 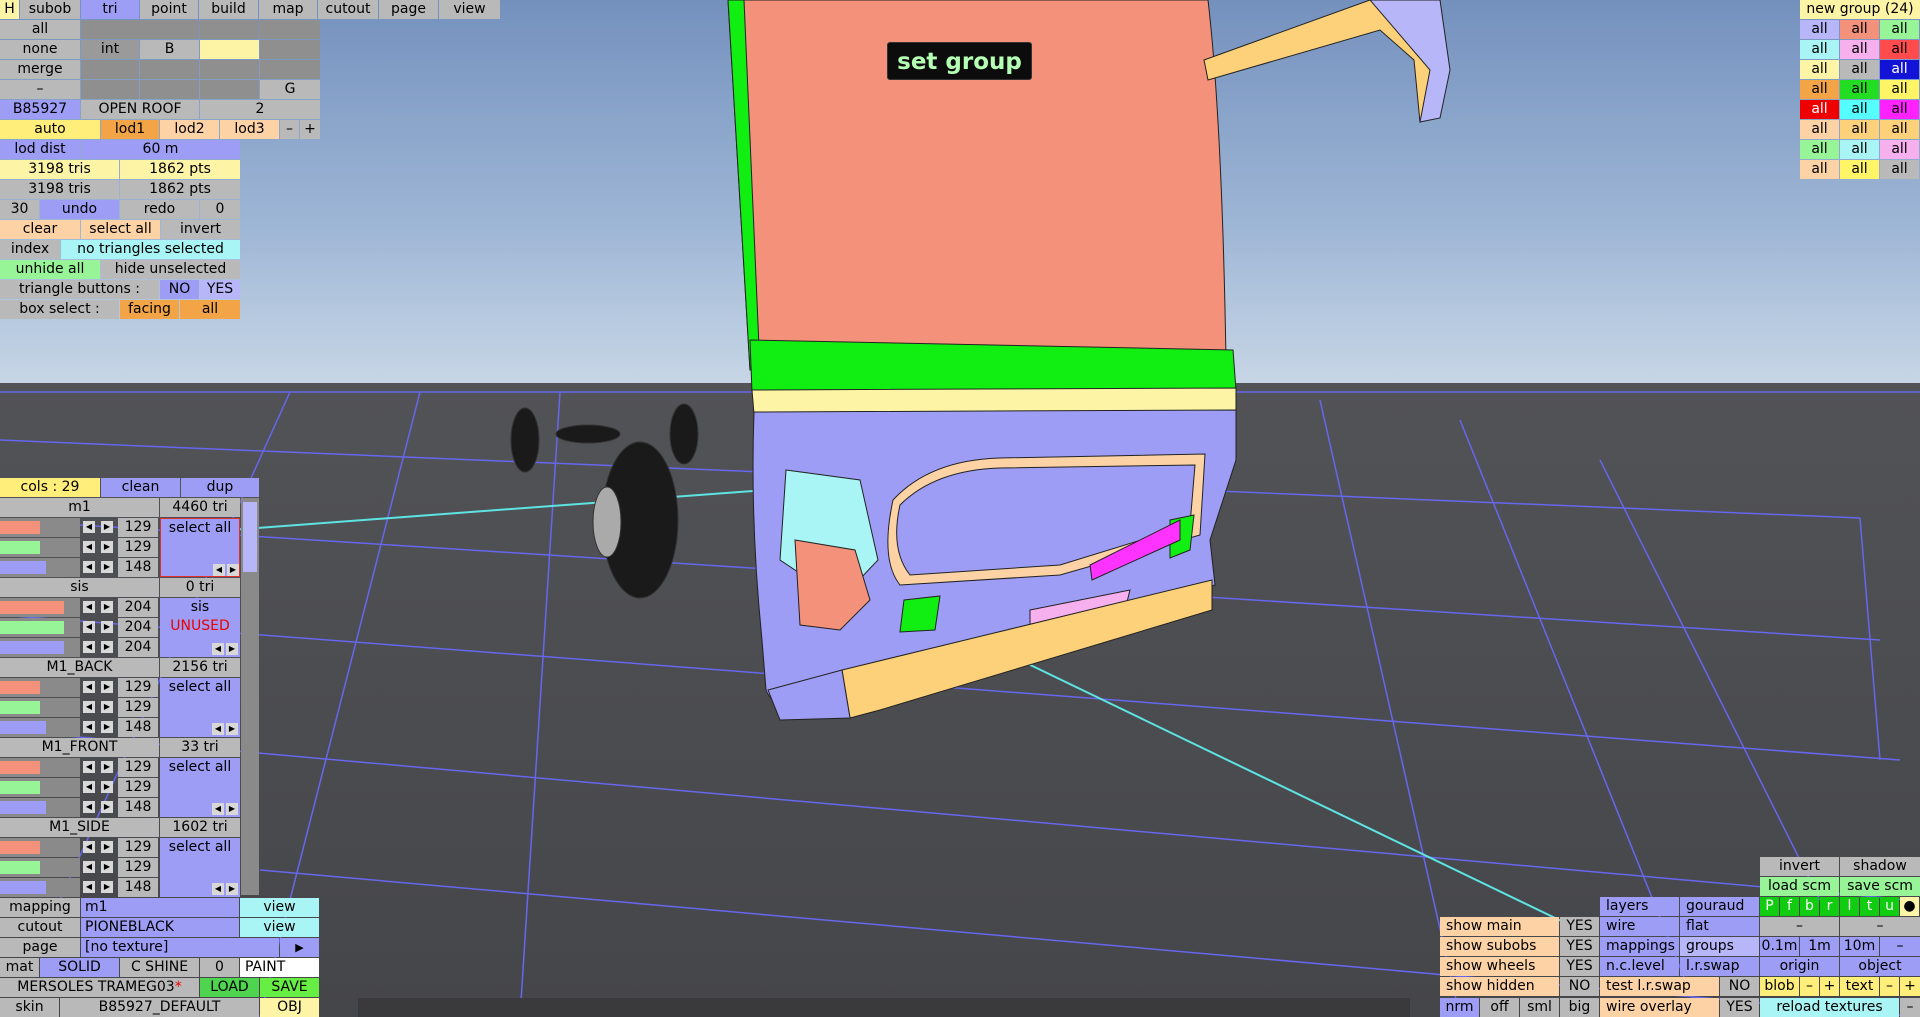 What do you see at coordinates (1859, 946) in the screenshot?
I see `step-10m: 10m` at bounding box center [1859, 946].